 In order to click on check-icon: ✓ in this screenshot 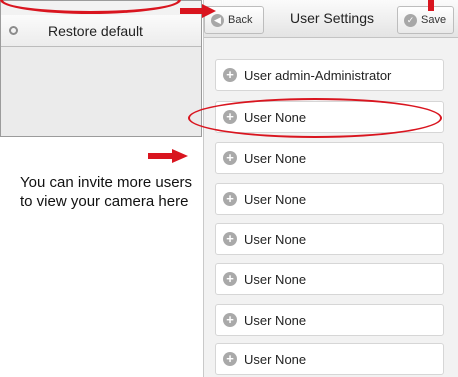, I will do `click(410, 20)`.